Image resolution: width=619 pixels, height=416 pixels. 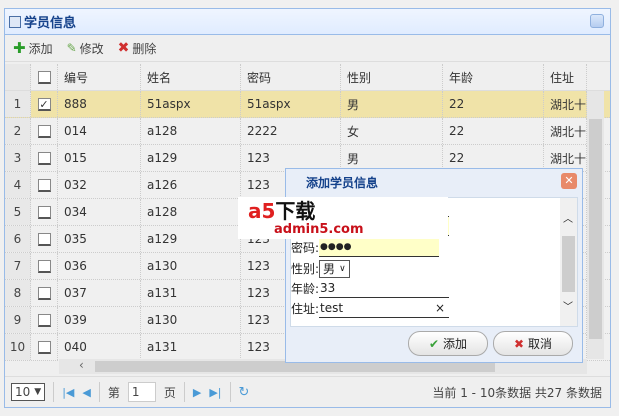 I want to click on cell-id: 035, so click(x=99, y=239).